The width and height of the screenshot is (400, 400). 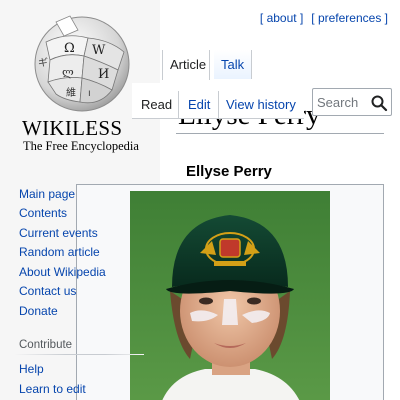 What do you see at coordinates (31, 369) in the screenshot?
I see `sidebar-item-help: Help` at bounding box center [31, 369].